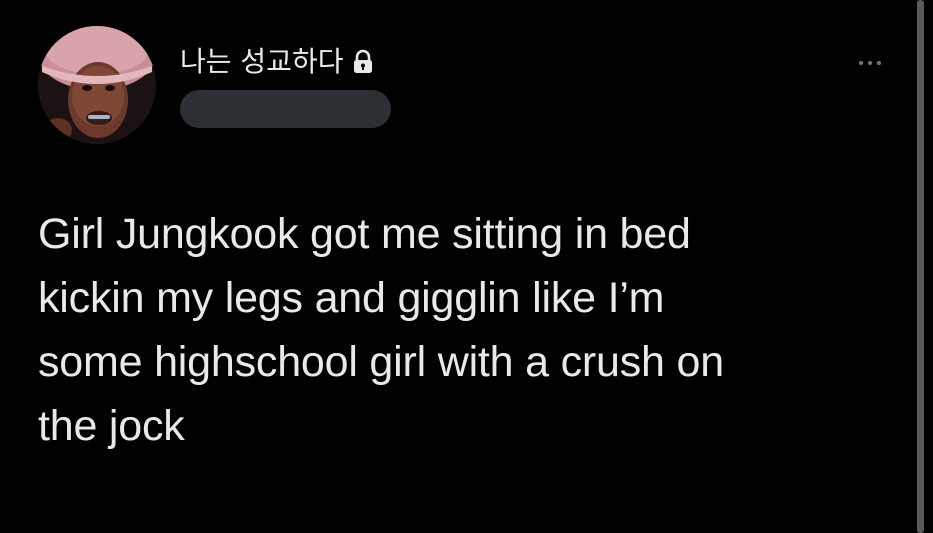 The width and height of the screenshot is (933, 533). Describe the element at coordinates (920, 266) in the screenshot. I see `scrollbar` at that location.